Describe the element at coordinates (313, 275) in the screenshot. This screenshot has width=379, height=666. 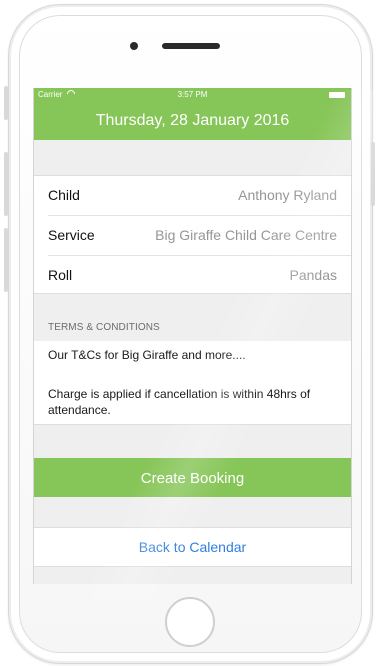
I see `roll-value: Pandas` at that location.